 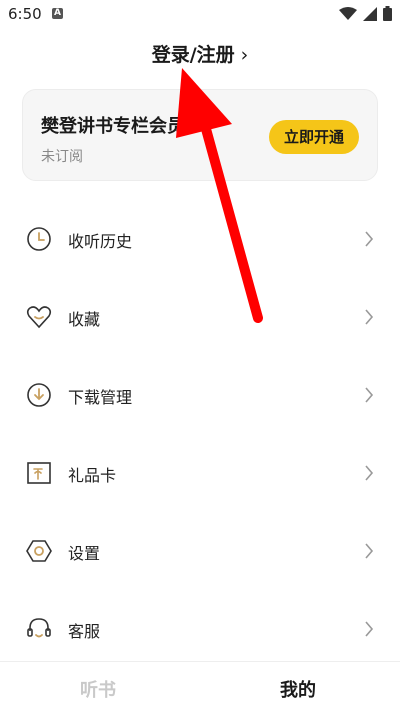 What do you see at coordinates (298, 689) in the screenshot?
I see `tab-mine: 我的` at bounding box center [298, 689].